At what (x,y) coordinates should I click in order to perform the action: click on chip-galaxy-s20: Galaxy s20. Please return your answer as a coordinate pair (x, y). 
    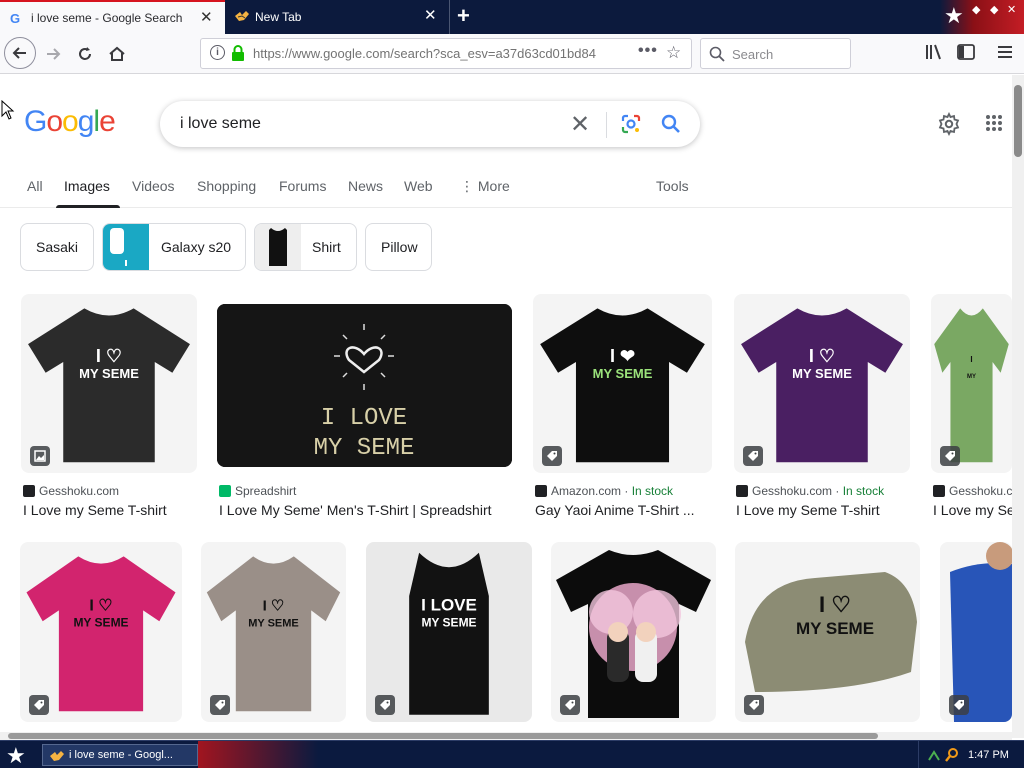
    Looking at the image, I should click on (174, 247).